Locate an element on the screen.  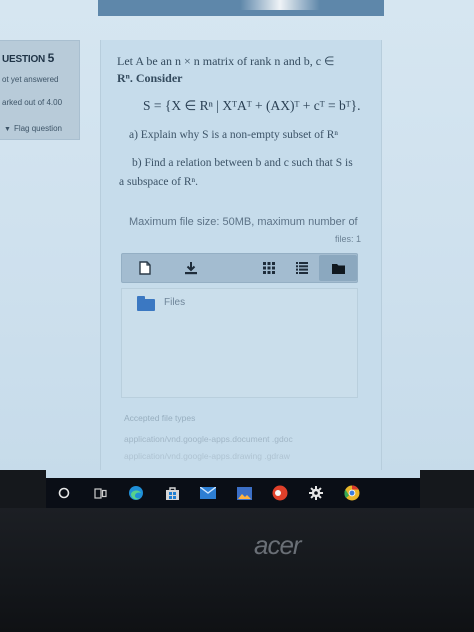
add-file-button is located at coordinates (145, 268).